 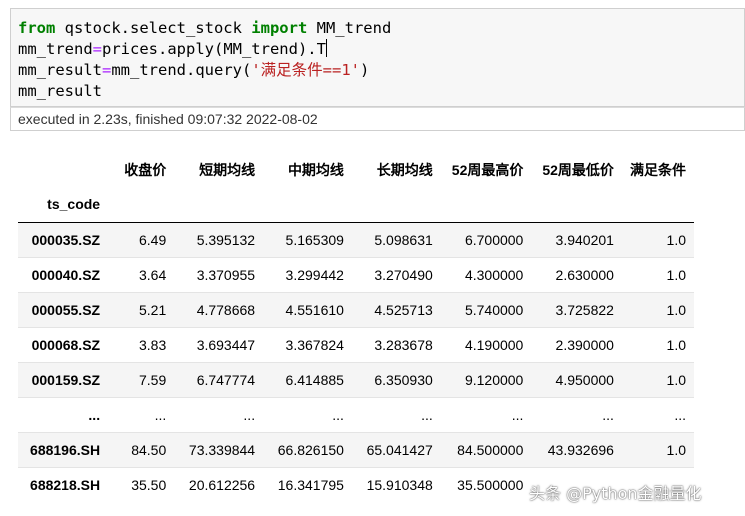 What do you see at coordinates (399, 449) in the screenshot?
I see `table-cell: 65.041427` at bounding box center [399, 449].